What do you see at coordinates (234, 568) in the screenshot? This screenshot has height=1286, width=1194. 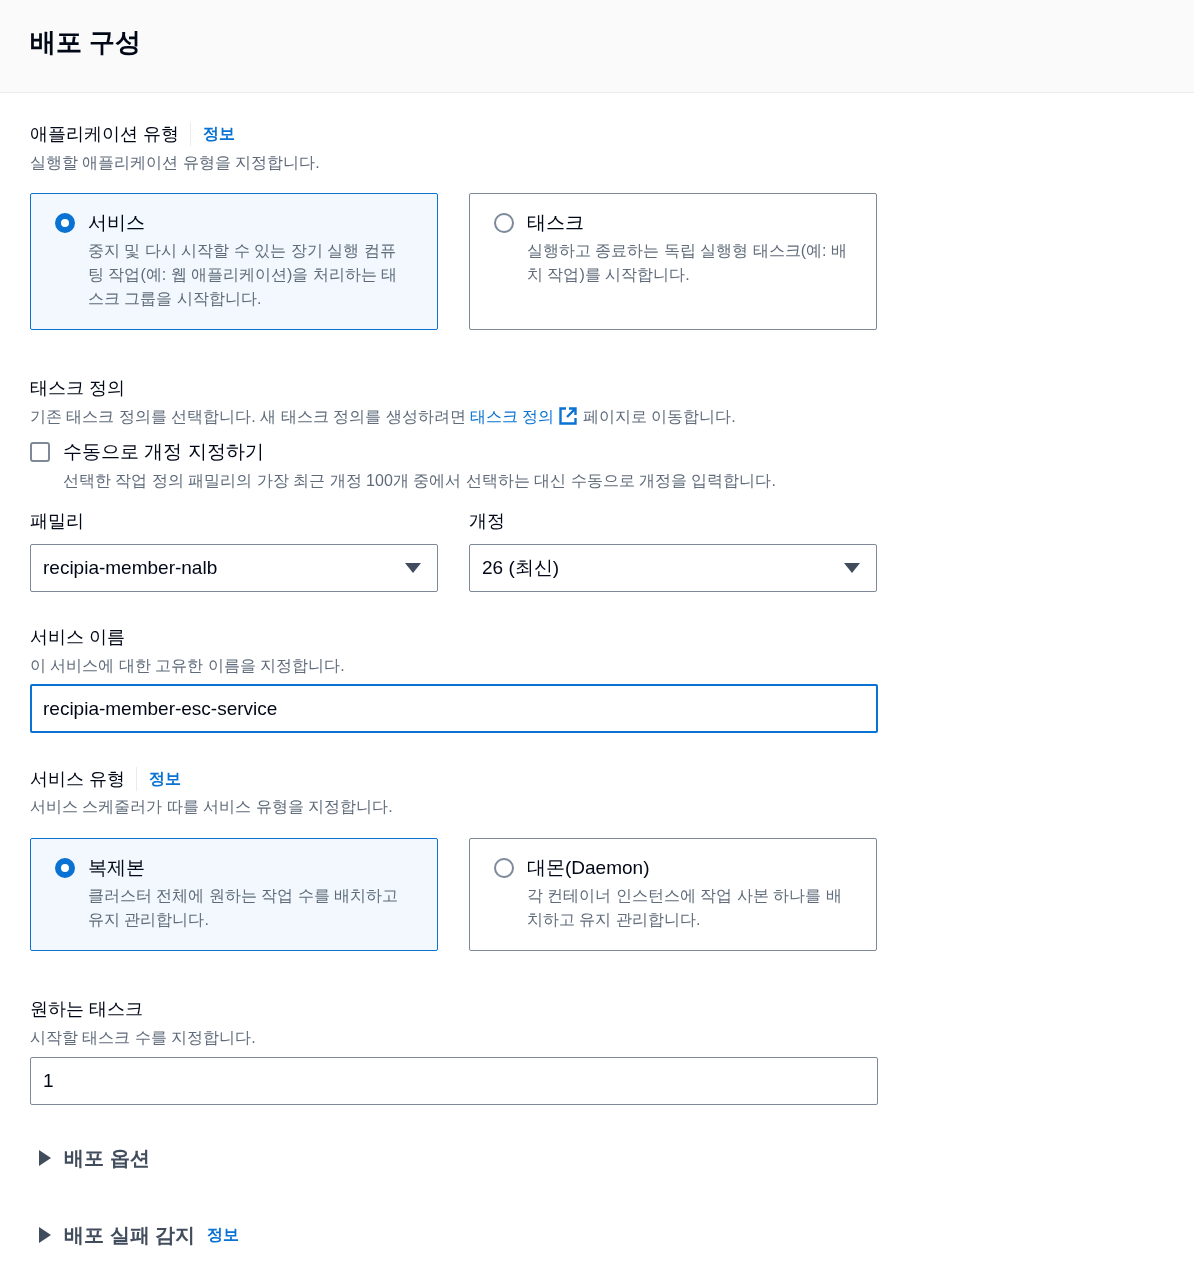 I see `dropdown-select: recipia-member-nalb` at bounding box center [234, 568].